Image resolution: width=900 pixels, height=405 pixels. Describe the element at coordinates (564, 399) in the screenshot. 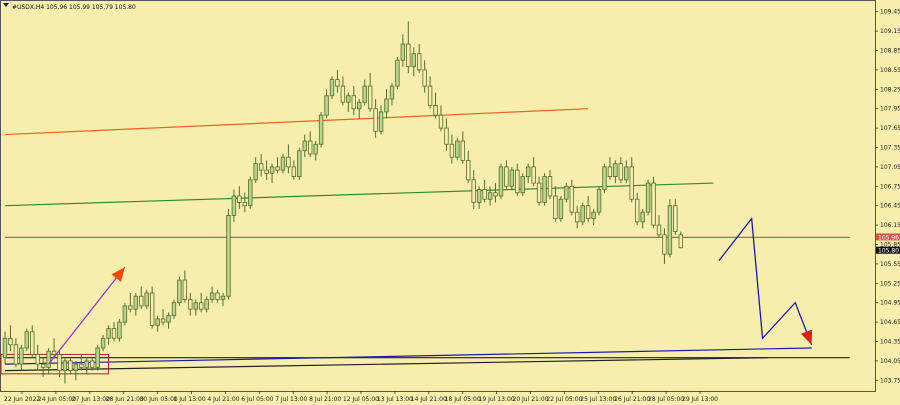

I see `x-tick-label: 22 Jul 05:00` at that location.